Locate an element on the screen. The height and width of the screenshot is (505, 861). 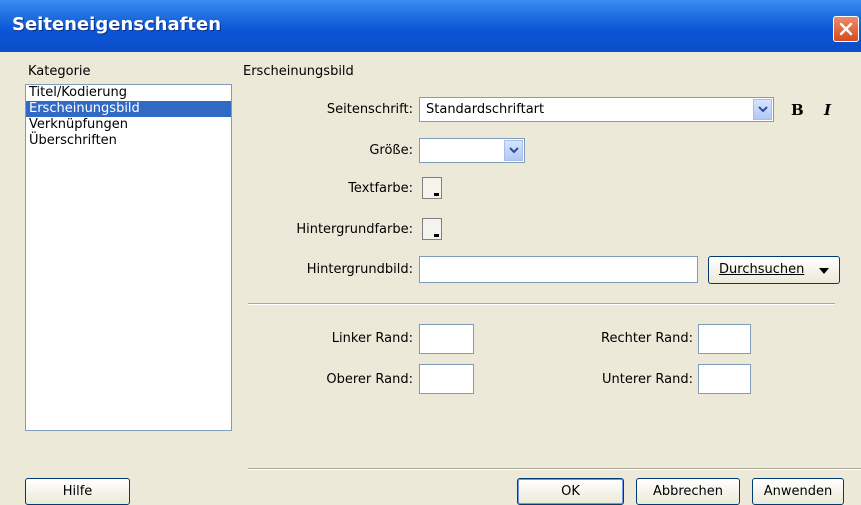
page-font-select: Standardschriftart is located at coordinates (596, 109).